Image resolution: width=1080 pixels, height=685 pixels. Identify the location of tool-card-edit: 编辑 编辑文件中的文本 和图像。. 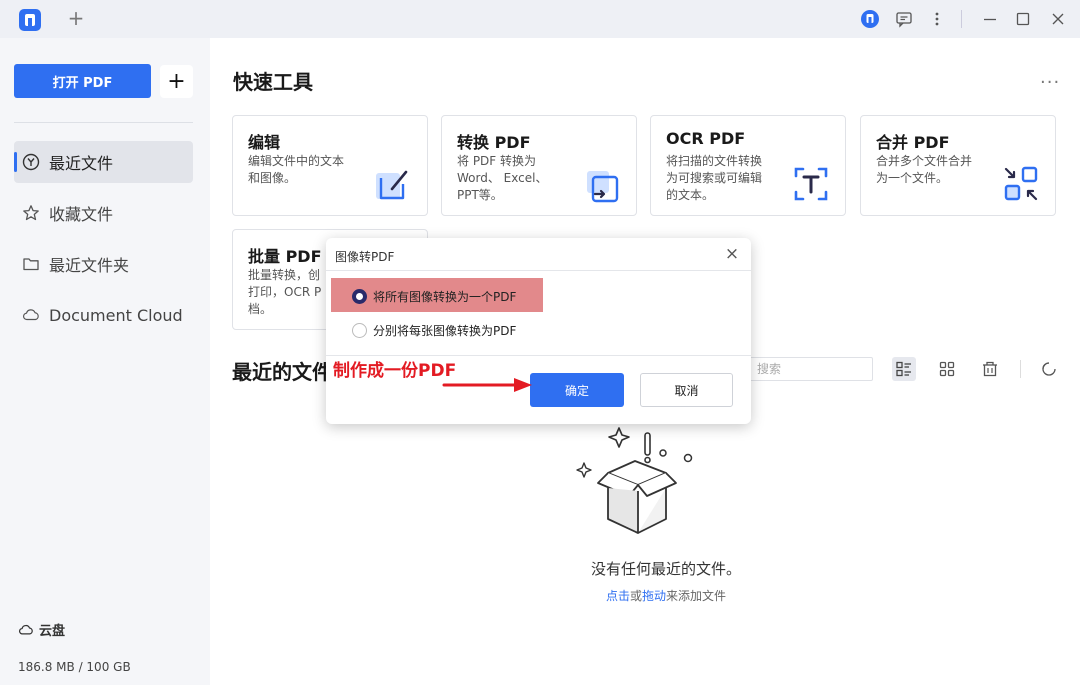
(330, 165).